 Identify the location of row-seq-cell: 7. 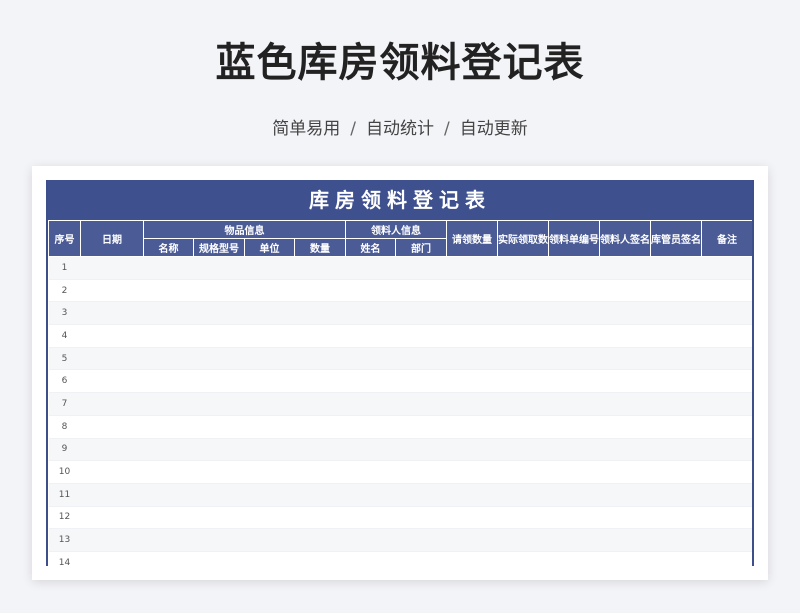
(64, 404).